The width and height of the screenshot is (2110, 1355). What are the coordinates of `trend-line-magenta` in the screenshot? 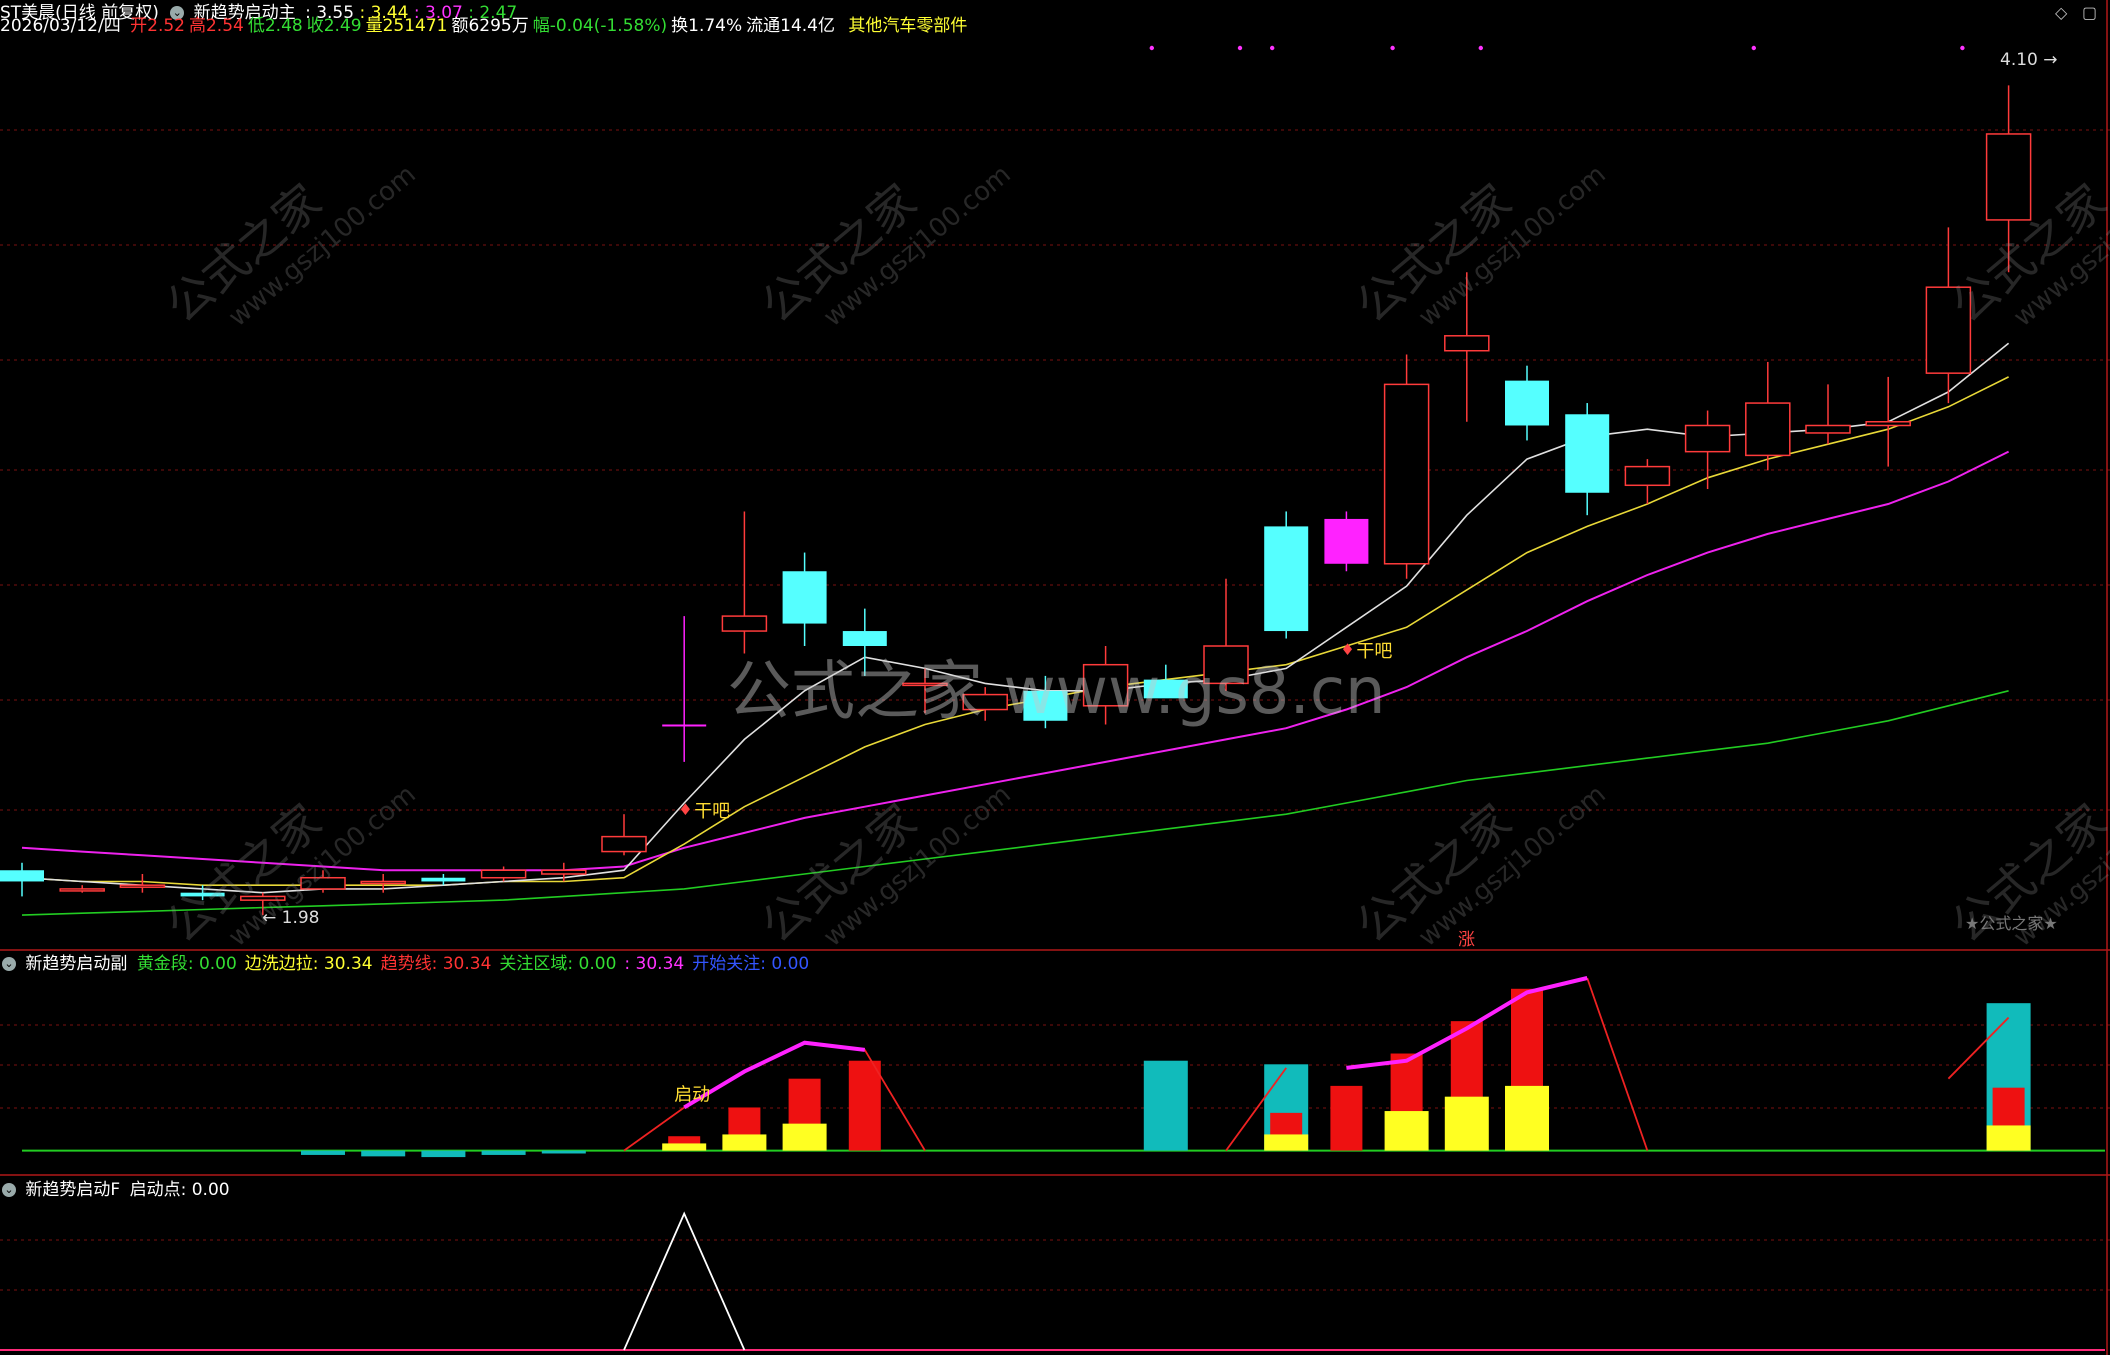 It's located at (774, 1075).